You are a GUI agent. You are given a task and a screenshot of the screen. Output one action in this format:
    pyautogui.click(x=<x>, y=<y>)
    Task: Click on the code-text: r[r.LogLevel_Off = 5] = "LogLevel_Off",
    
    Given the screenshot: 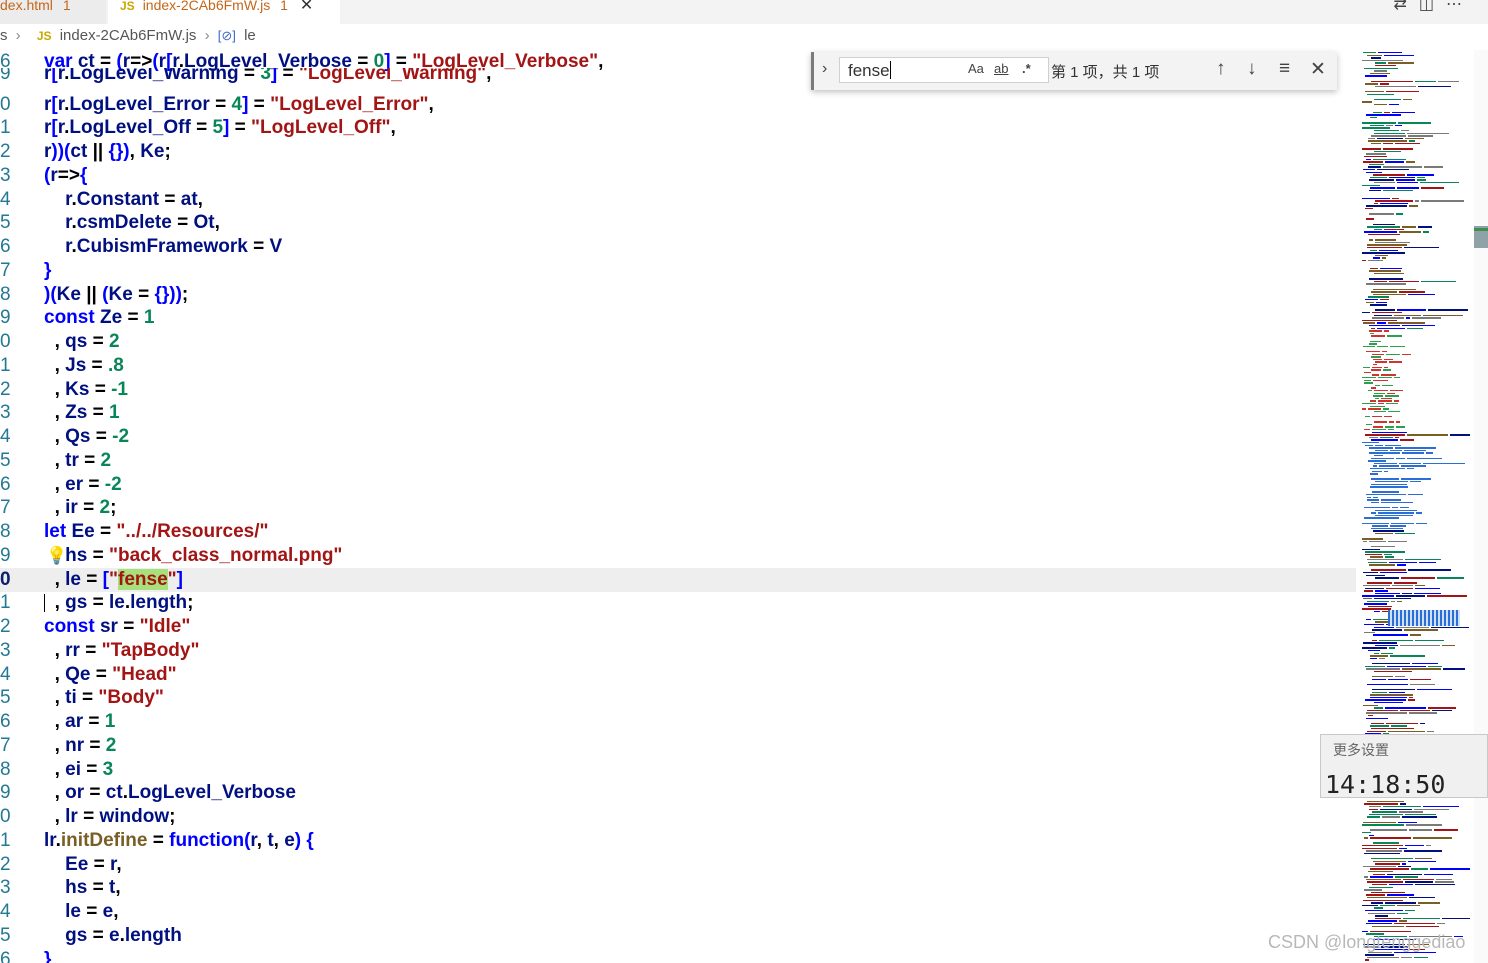 What is the action you would take?
    pyautogui.click(x=220, y=127)
    